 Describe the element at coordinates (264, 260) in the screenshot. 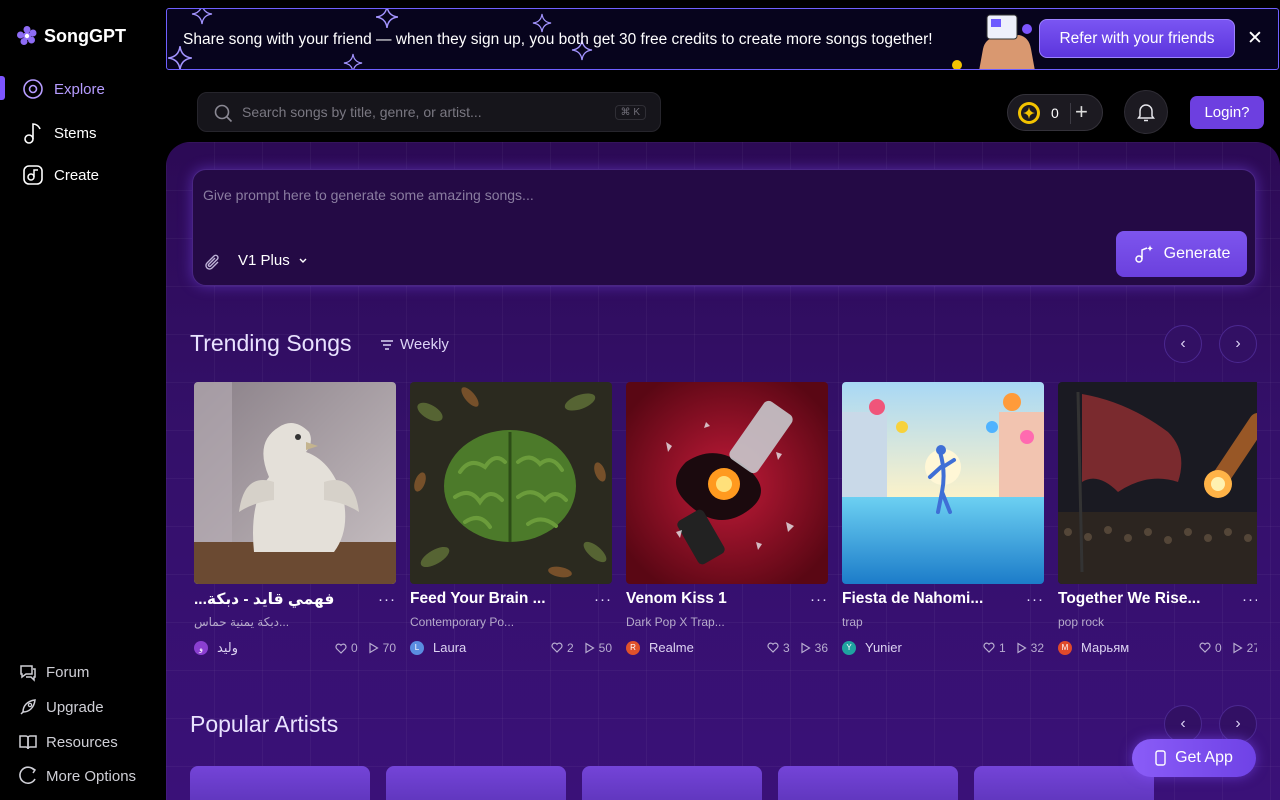

I see `model-label: V1 Plus` at that location.